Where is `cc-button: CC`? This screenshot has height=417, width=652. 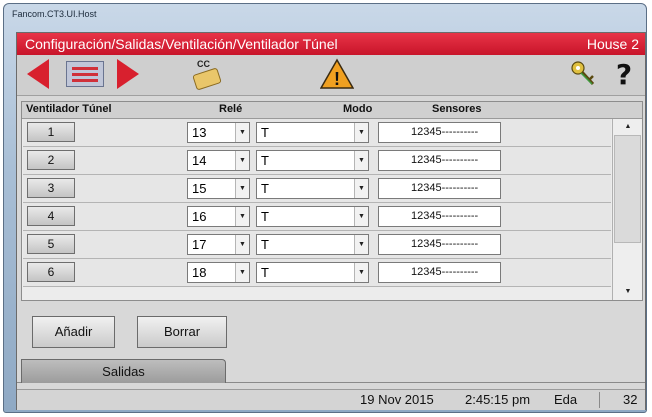
cc-button: CC is located at coordinates (207, 74).